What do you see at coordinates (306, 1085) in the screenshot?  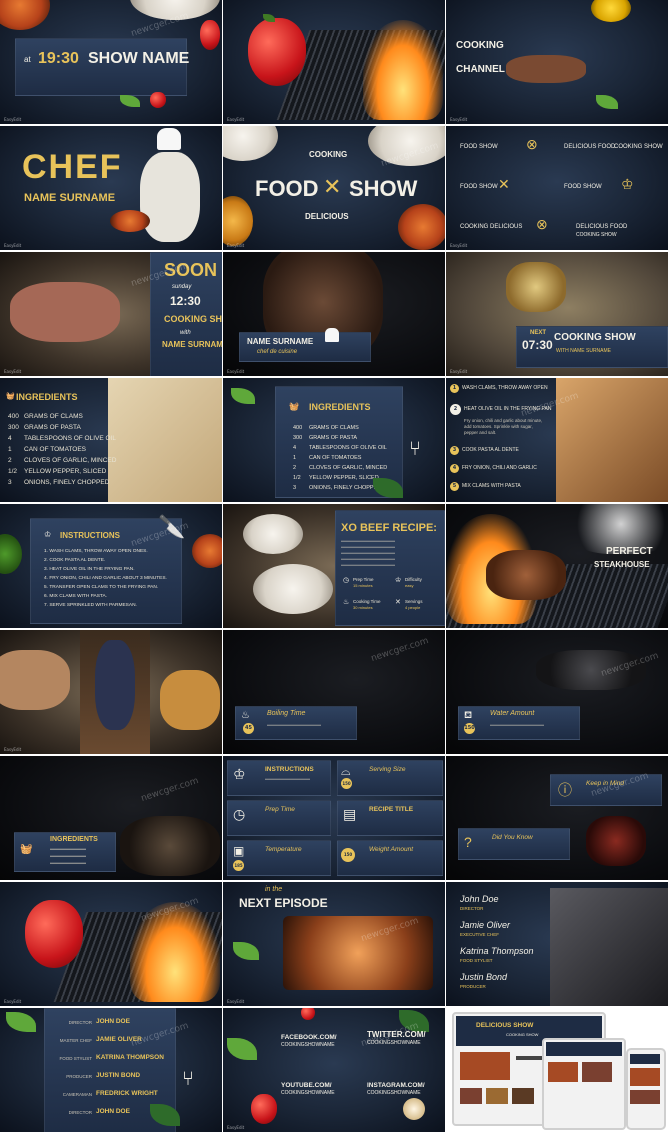 I see `youtube-link: YOUTUBE.COM/` at bounding box center [306, 1085].